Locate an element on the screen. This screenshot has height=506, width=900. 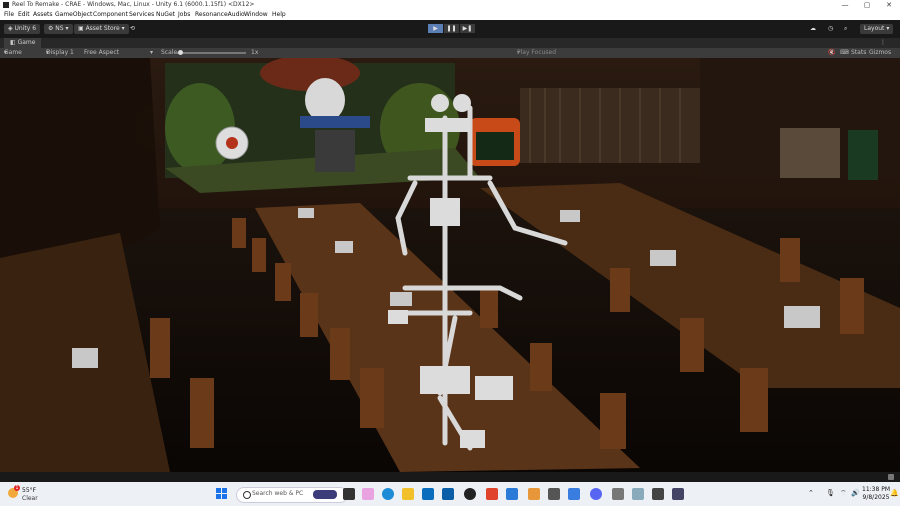
right-curtain is located at coordinates (610, 125).